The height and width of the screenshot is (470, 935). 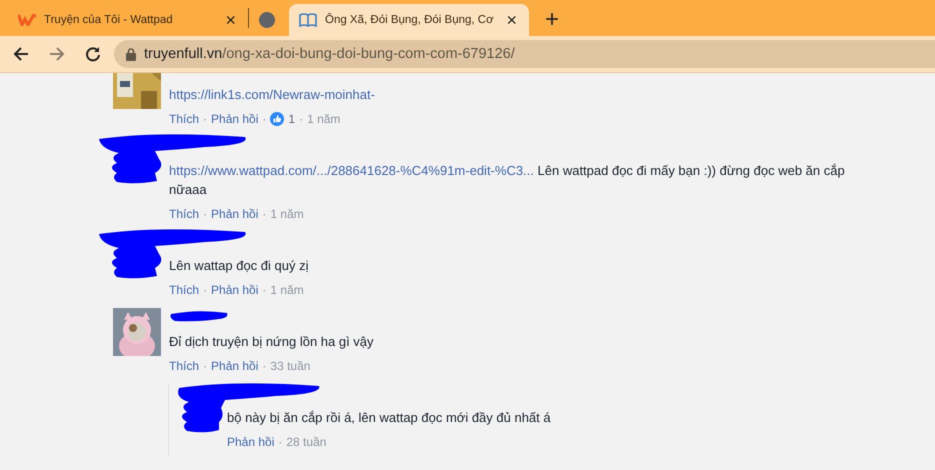 What do you see at coordinates (93, 54) in the screenshot?
I see `reload-icon` at bounding box center [93, 54].